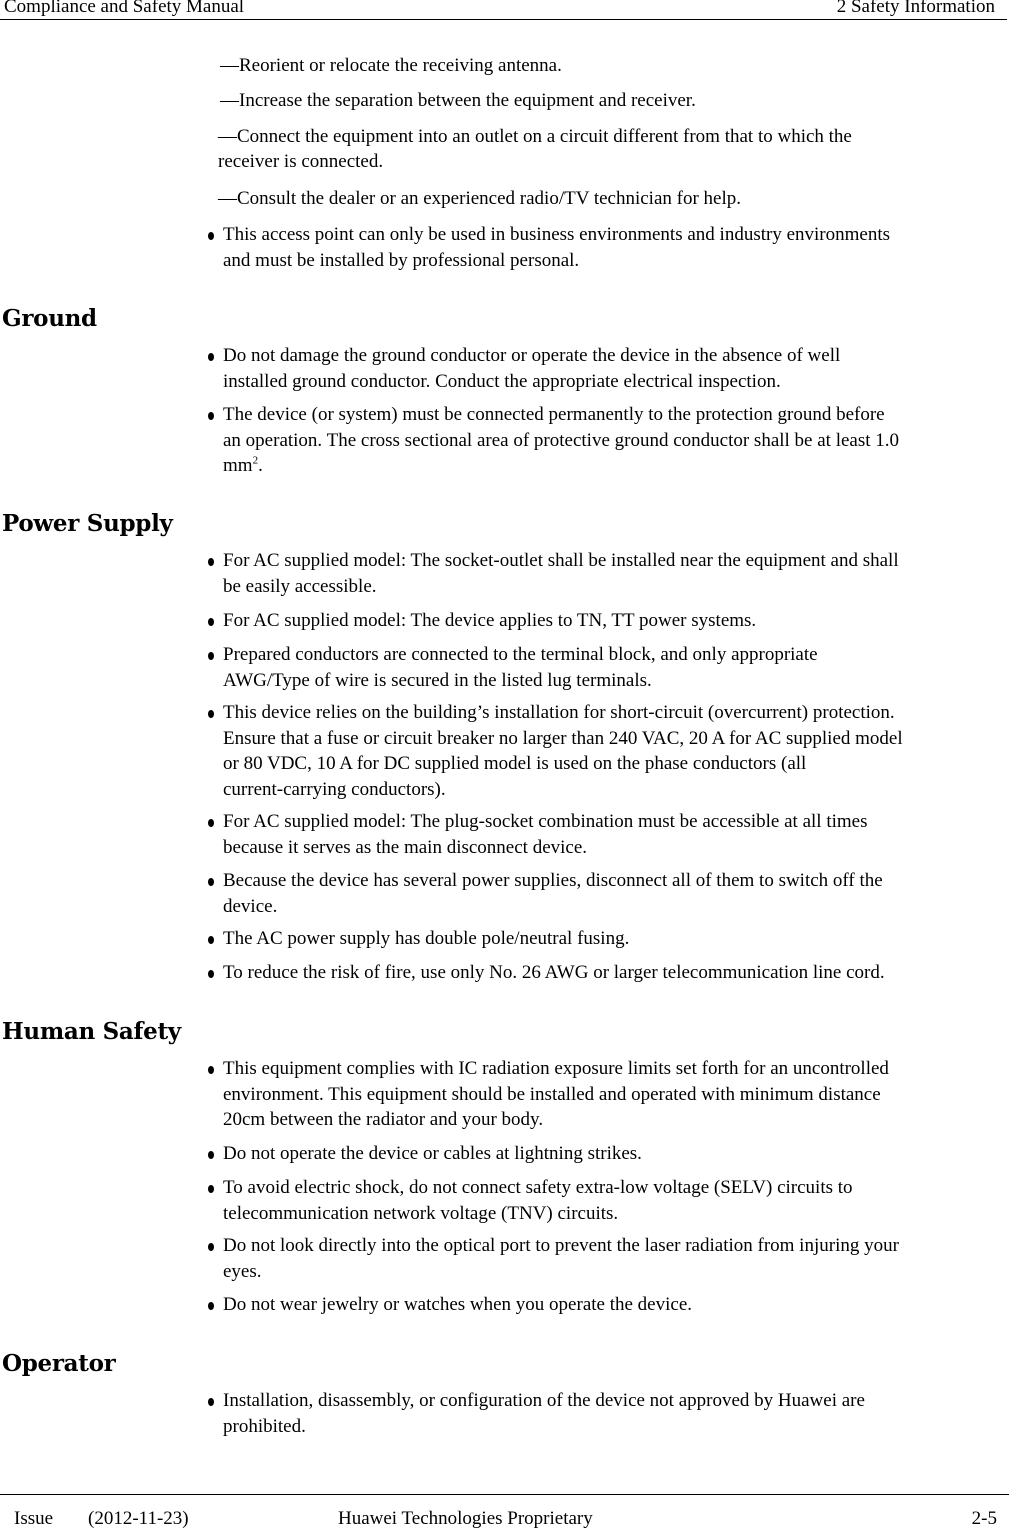 The height and width of the screenshot is (1531, 1009). I want to click on document-title: Compliance and Safety Manual, so click(124, 8).